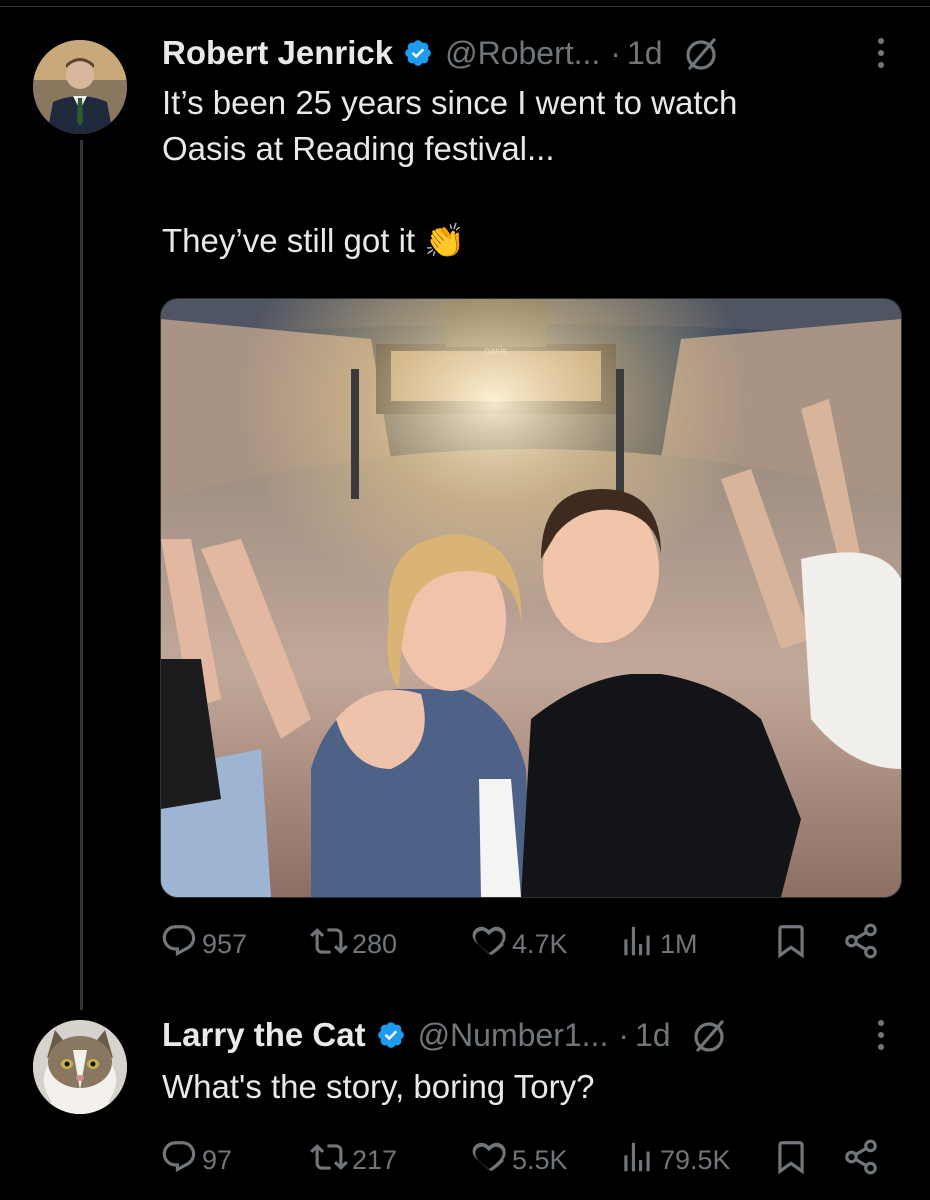  I want to click on repost-count: 217, so click(375, 1159).